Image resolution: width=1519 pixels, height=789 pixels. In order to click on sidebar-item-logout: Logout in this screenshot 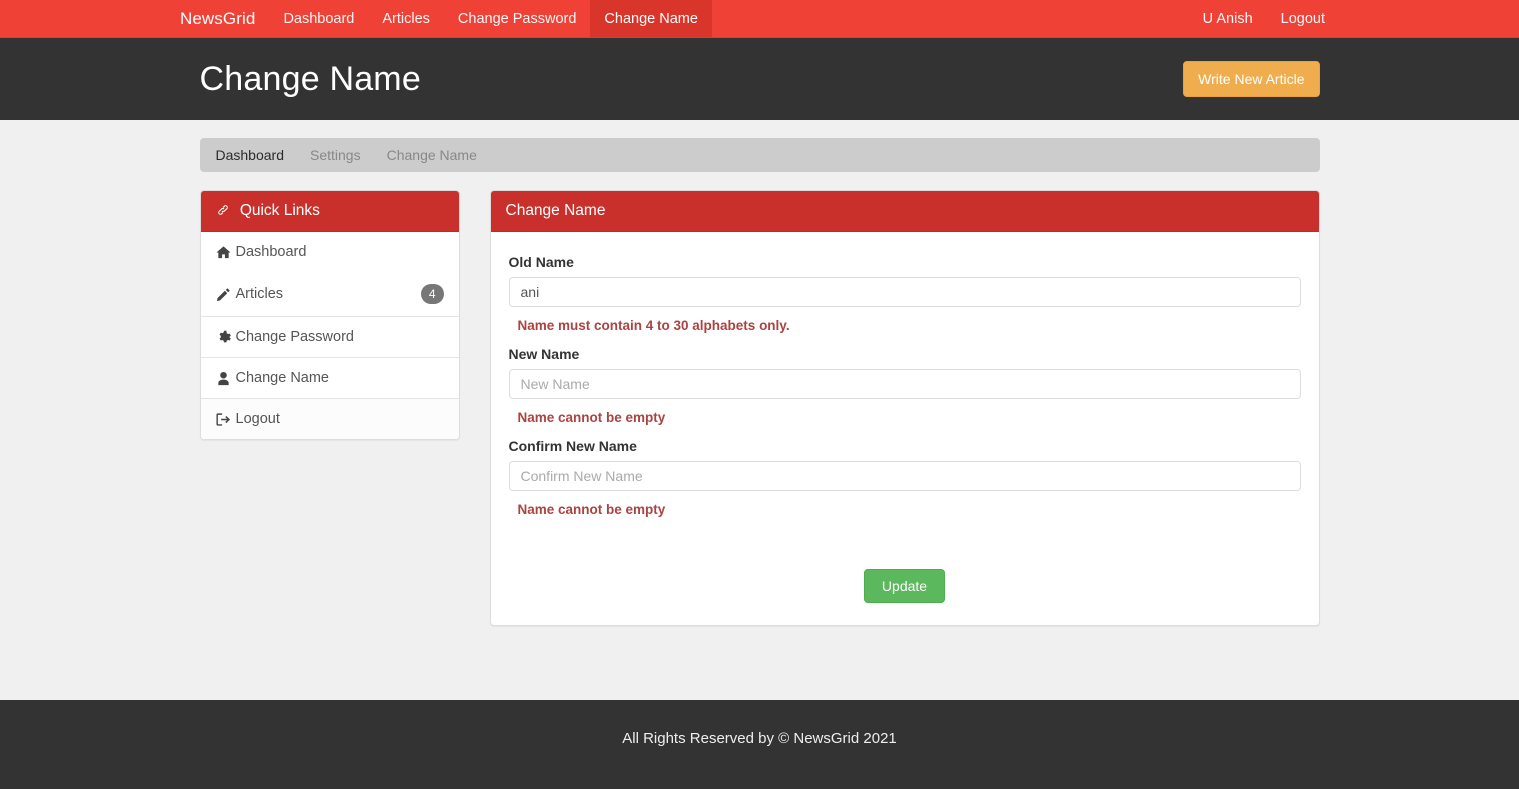, I will do `click(329, 418)`.